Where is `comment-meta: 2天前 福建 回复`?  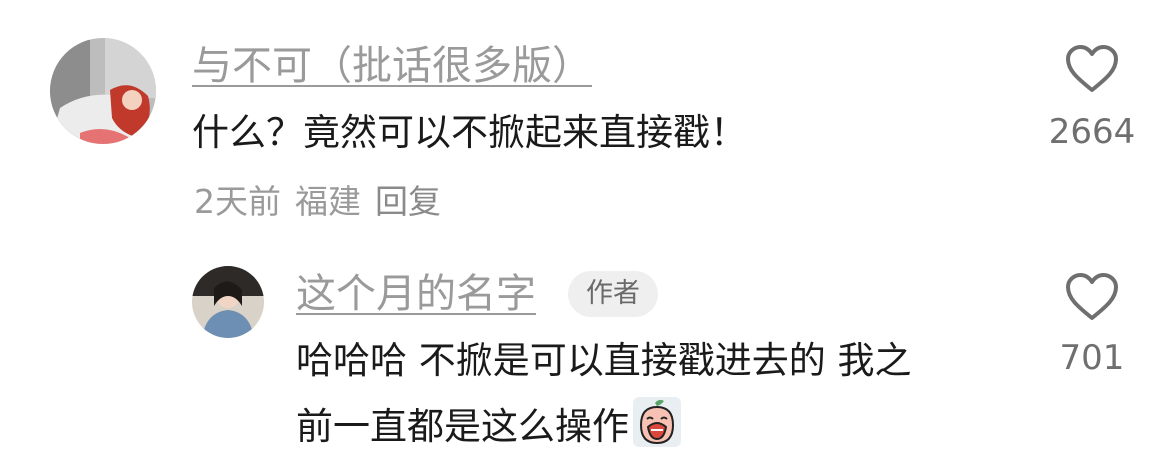 comment-meta: 2天前 福建 回复 is located at coordinates (324, 202).